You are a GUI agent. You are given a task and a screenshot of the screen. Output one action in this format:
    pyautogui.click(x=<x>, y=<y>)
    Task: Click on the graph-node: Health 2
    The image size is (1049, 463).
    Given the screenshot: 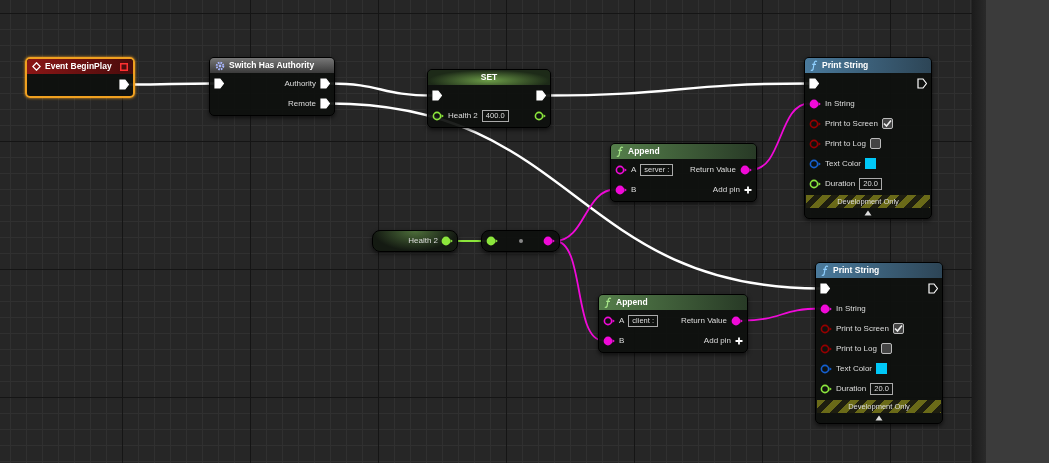 What is the action you would take?
    pyautogui.click(x=415, y=241)
    